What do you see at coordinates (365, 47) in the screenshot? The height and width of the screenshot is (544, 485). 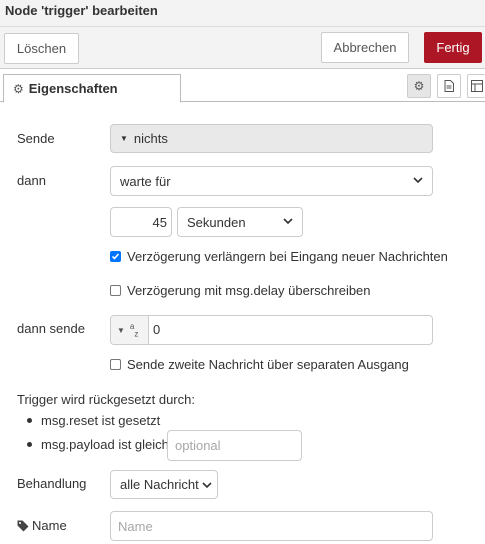 I see `cancel-button: Abbrechen` at bounding box center [365, 47].